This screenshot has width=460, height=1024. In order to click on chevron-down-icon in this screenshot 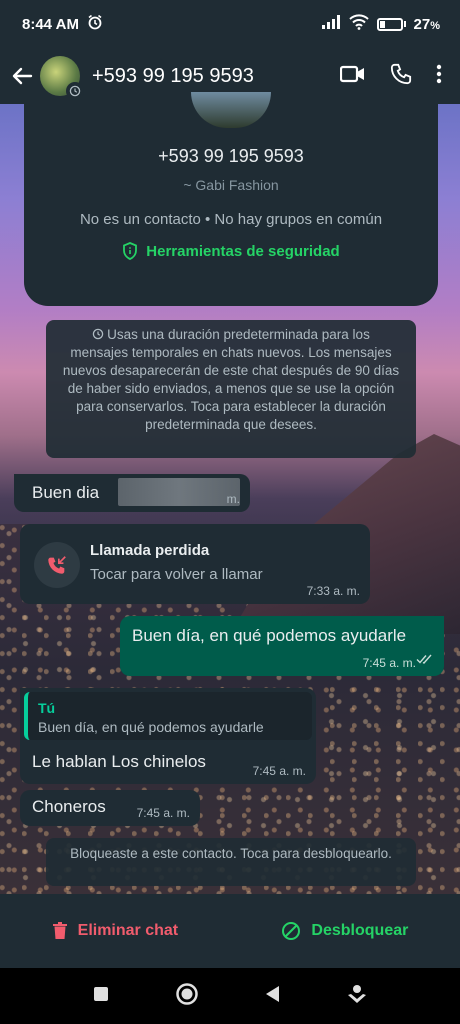, I will do `click(356, 993)`.